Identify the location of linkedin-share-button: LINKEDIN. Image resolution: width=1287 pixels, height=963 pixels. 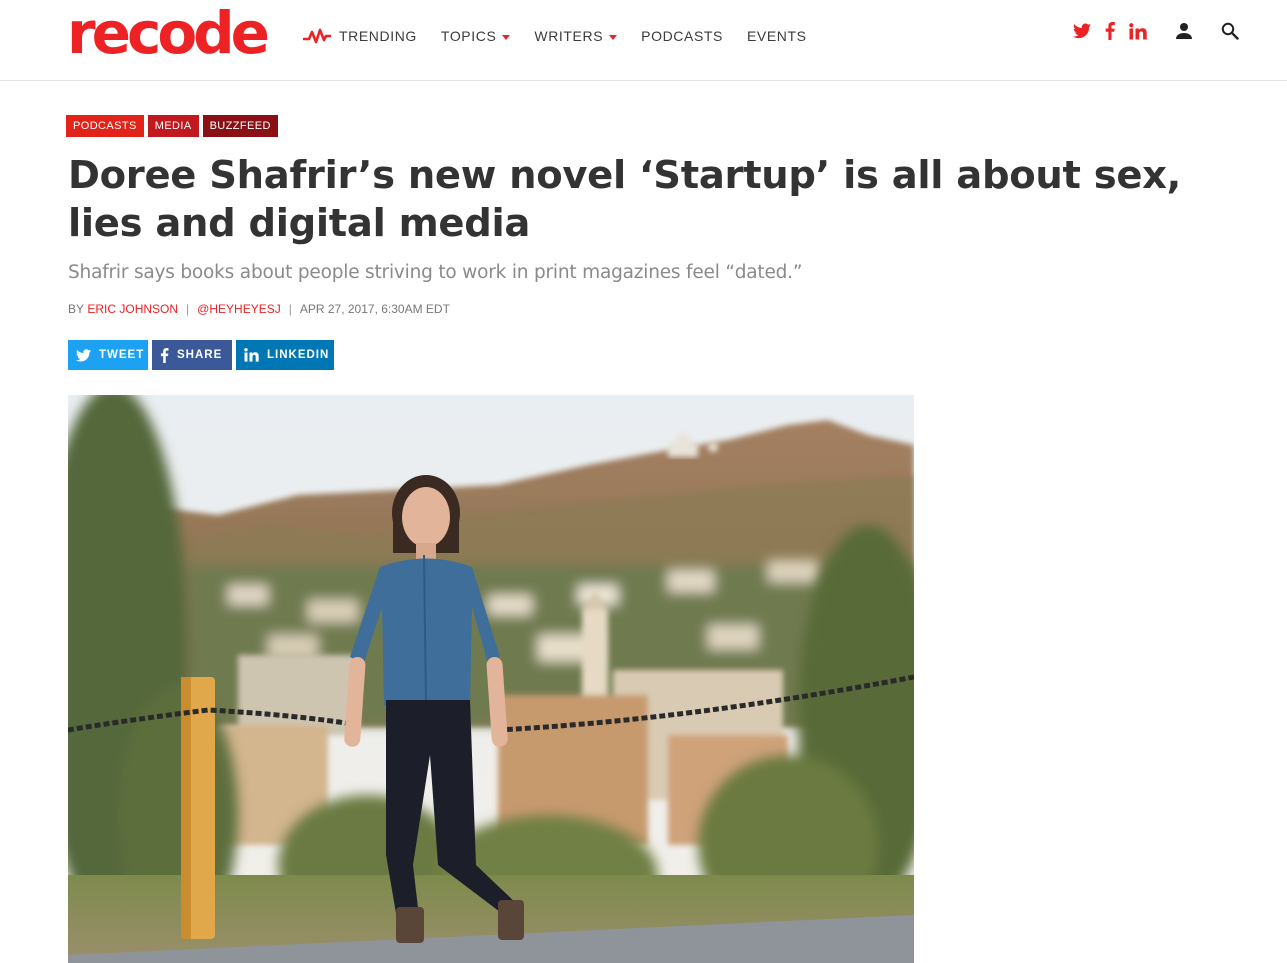
(285, 355).